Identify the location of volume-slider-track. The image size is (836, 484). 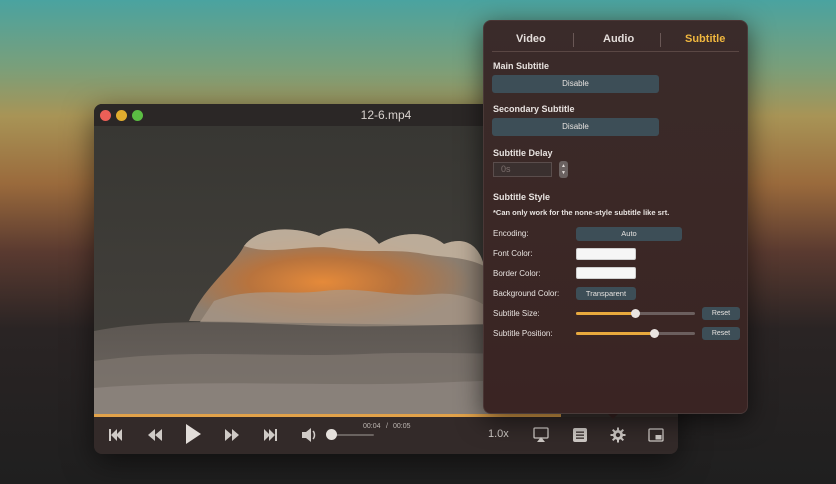
(353, 435).